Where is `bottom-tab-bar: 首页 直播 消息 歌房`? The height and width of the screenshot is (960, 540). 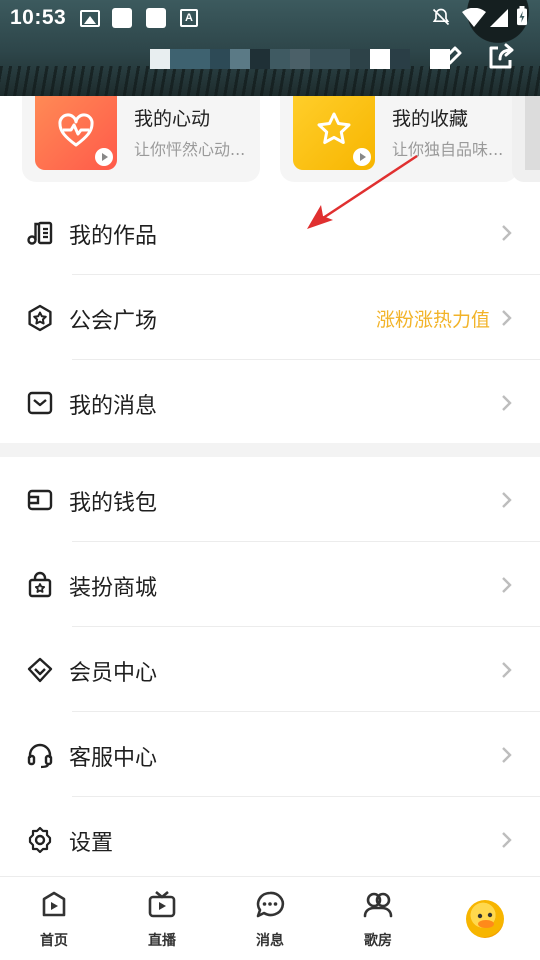 bottom-tab-bar: 首页 直播 消息 歌房 is located at coordinates (270, 918).